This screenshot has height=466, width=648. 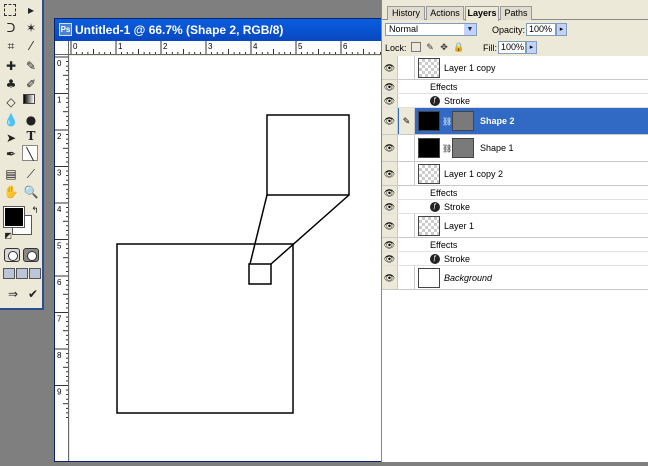 What do you see at coordinates (35, 273) in the screenshot?
I see `screen-mode-full-icon` at bounding box center [35, 273].